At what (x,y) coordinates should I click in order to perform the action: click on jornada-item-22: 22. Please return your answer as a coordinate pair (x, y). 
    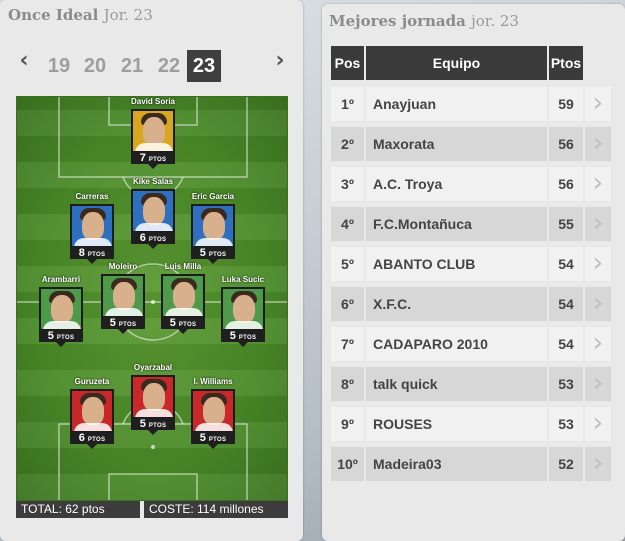
    Looking at the image, I should click on (169, 66).